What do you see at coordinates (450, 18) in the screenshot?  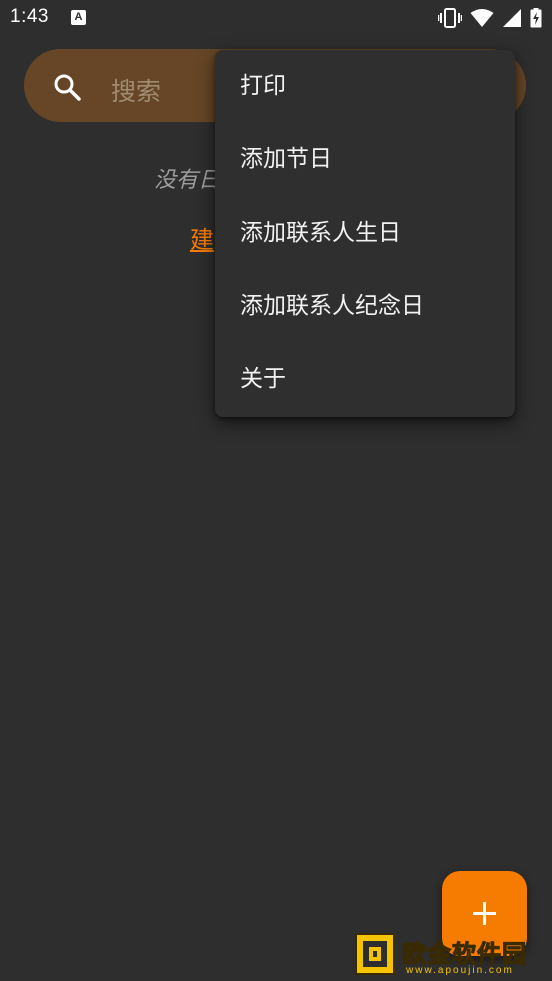 I see `vibrate-icon` at bounding box center [450, 18].